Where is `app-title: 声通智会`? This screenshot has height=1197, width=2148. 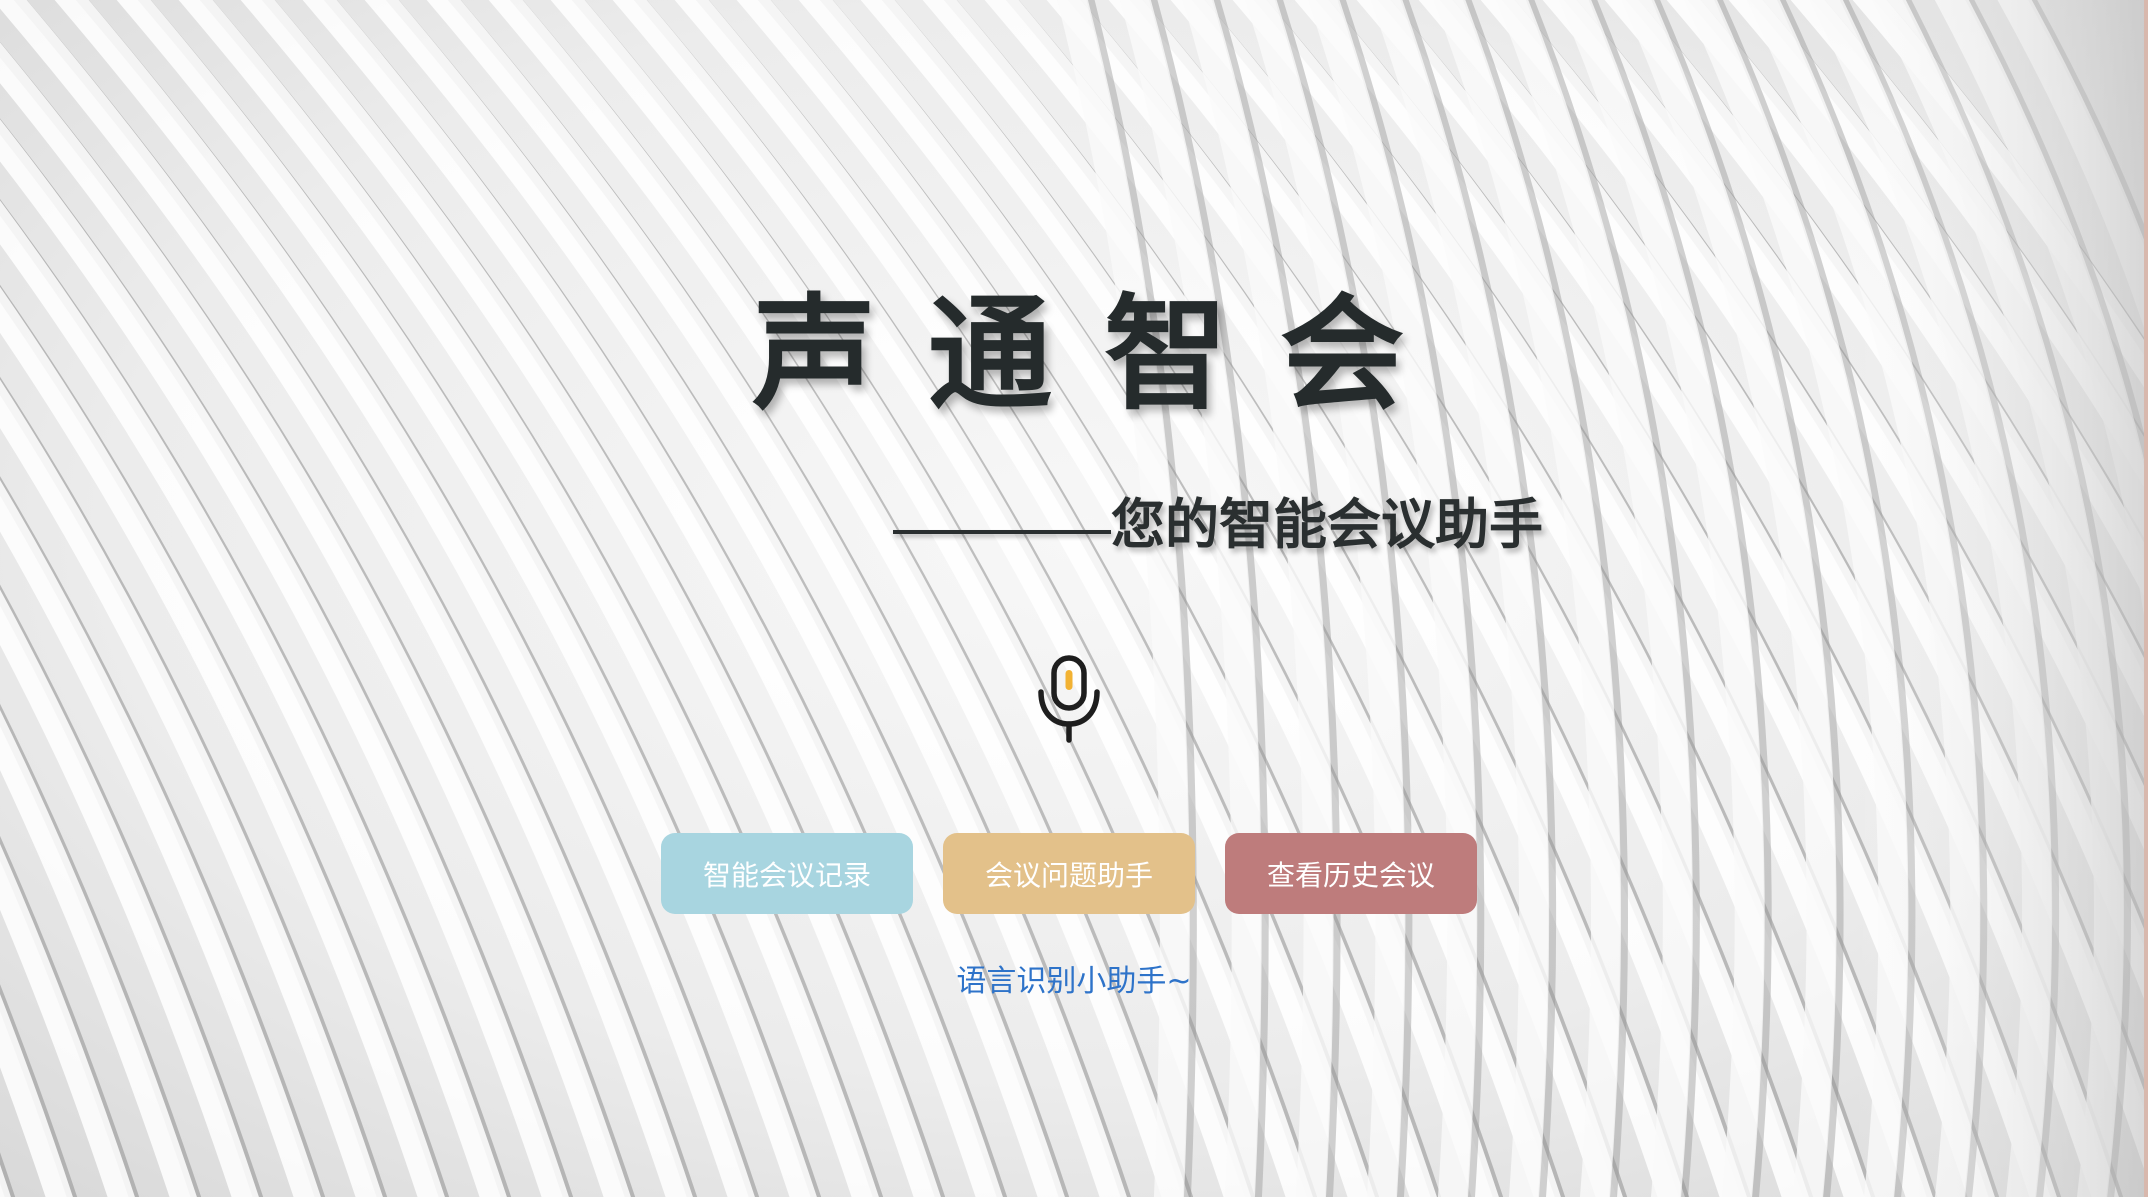 app-title: 声通智会 is located at coordinates (1103, 355).